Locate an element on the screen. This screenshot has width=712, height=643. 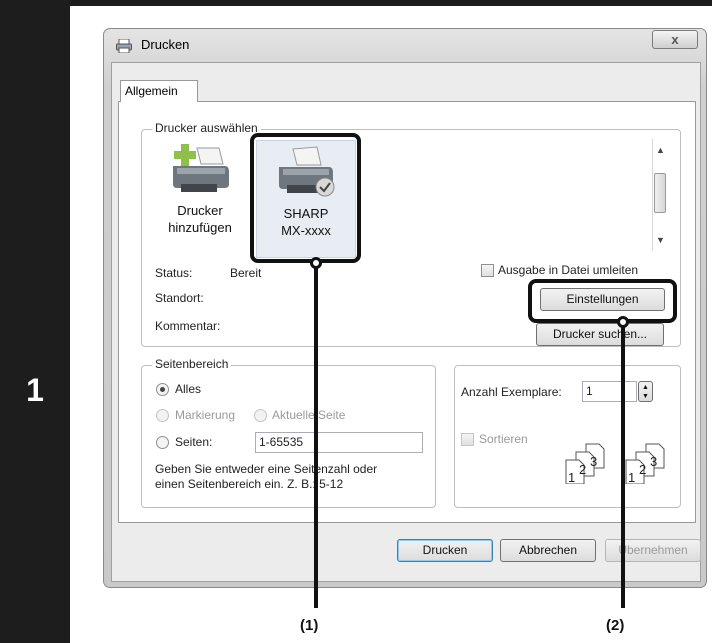
status-value: Bereit is located at coordinates (246, 273).